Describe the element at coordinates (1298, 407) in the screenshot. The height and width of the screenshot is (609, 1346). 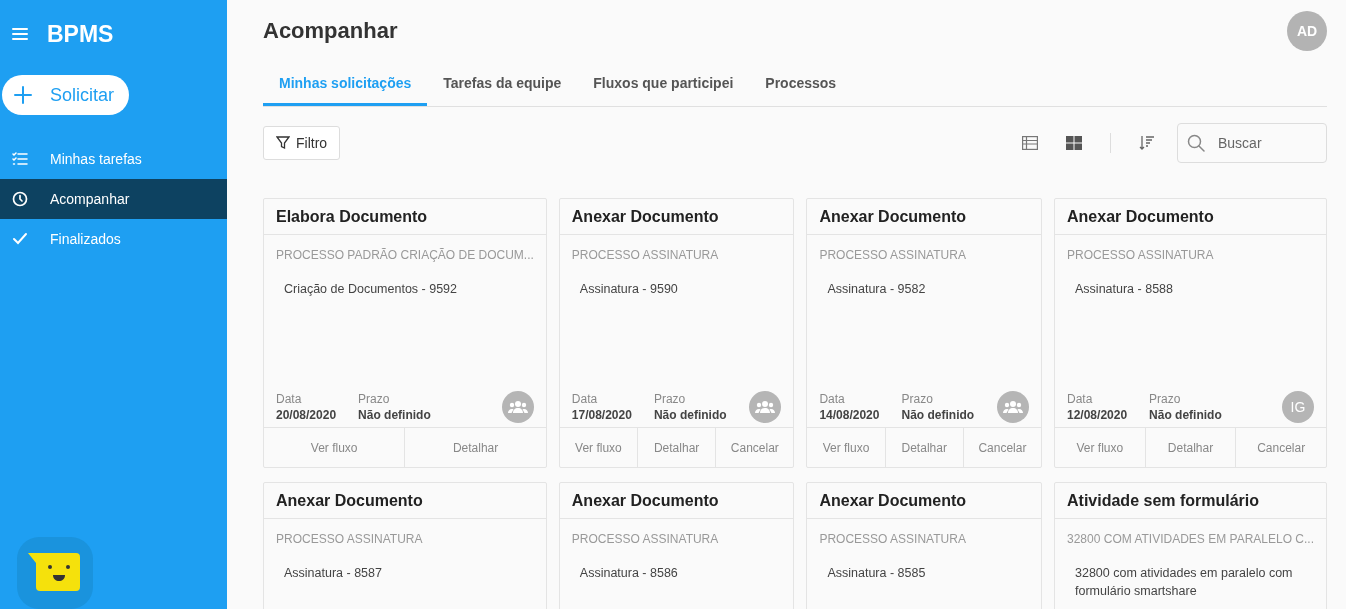
I see `user-avatar: IG` at that location.